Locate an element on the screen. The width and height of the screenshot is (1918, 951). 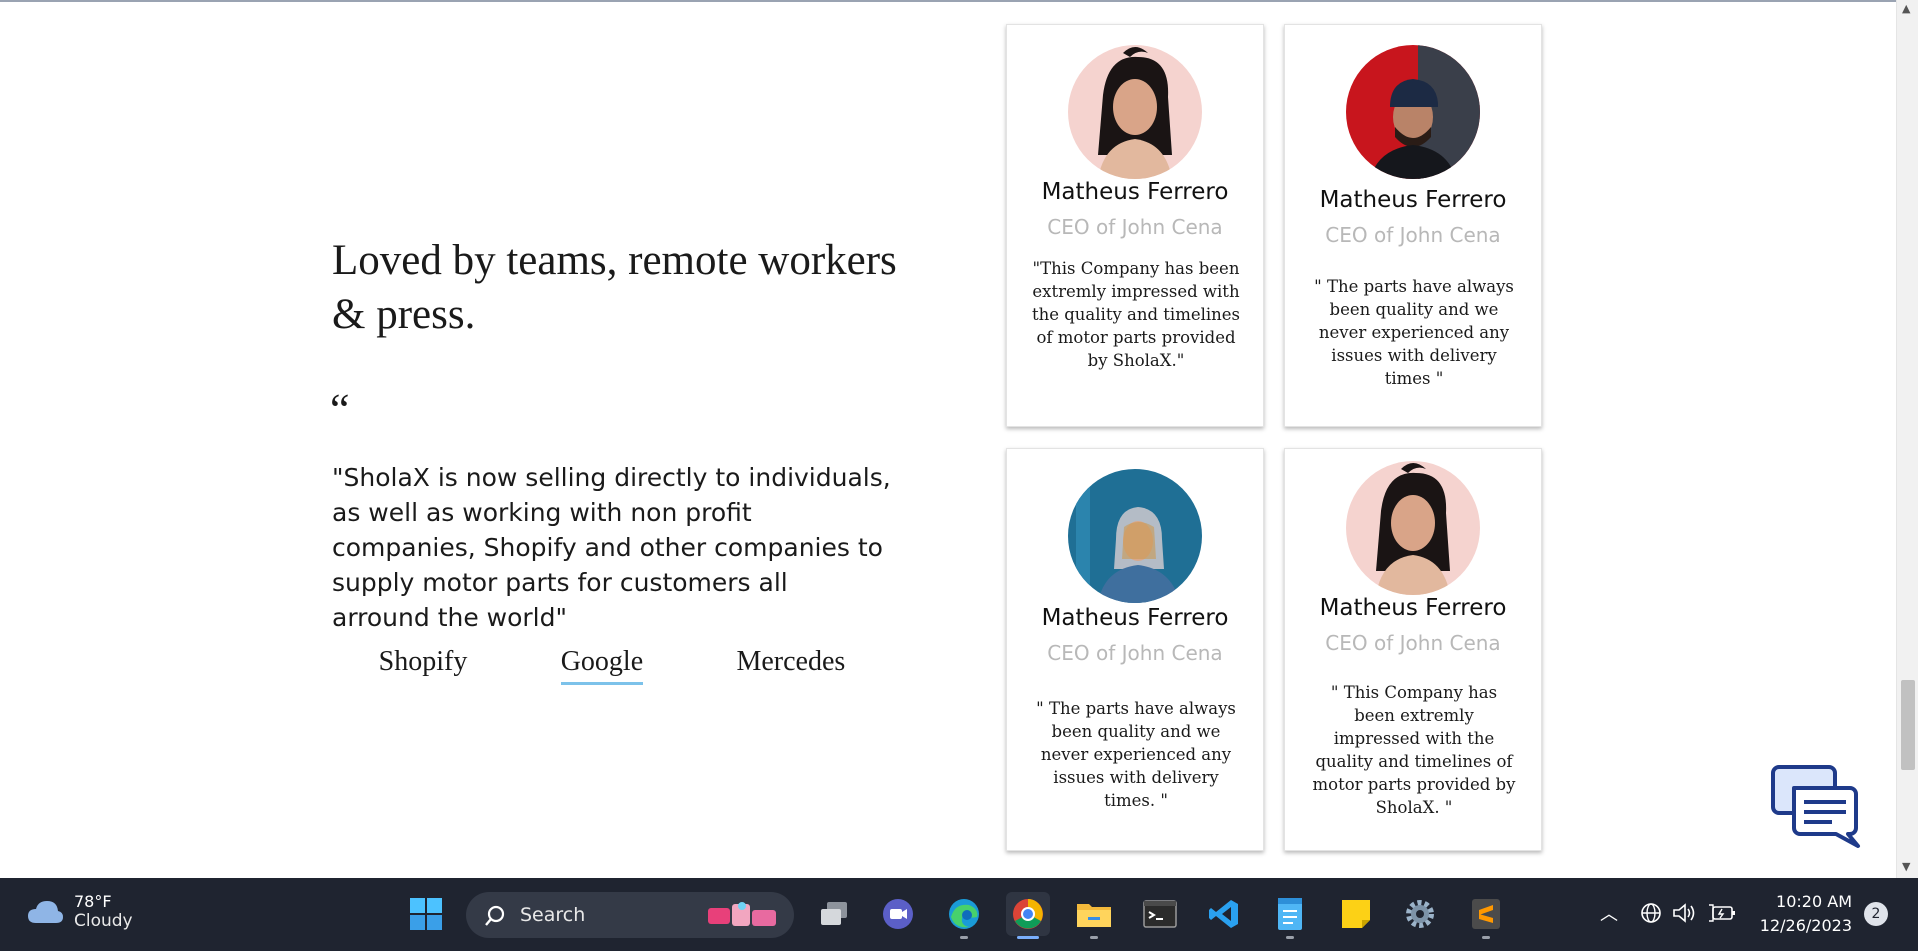
search-label: Search is located at coordinates (553, 915).